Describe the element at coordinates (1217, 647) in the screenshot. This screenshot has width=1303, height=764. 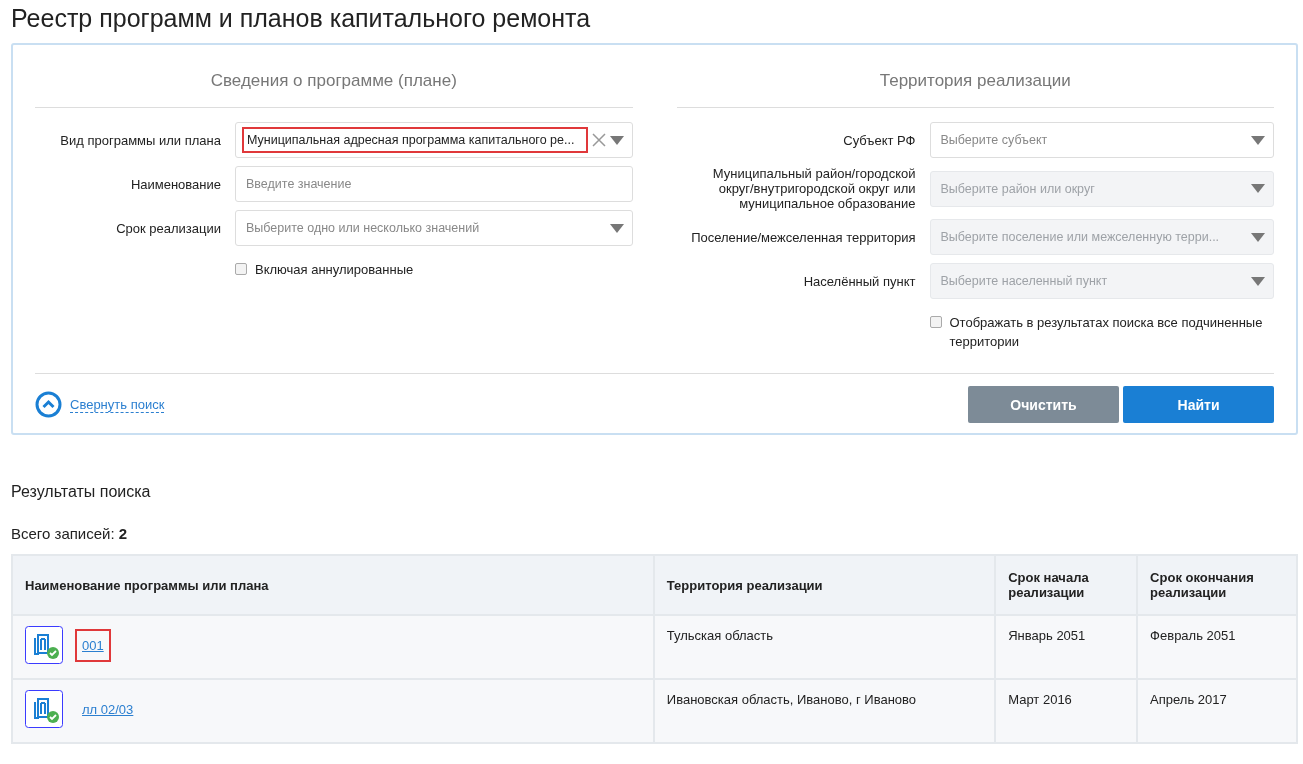
I see `table-cell: Февраль 2051` at that location.